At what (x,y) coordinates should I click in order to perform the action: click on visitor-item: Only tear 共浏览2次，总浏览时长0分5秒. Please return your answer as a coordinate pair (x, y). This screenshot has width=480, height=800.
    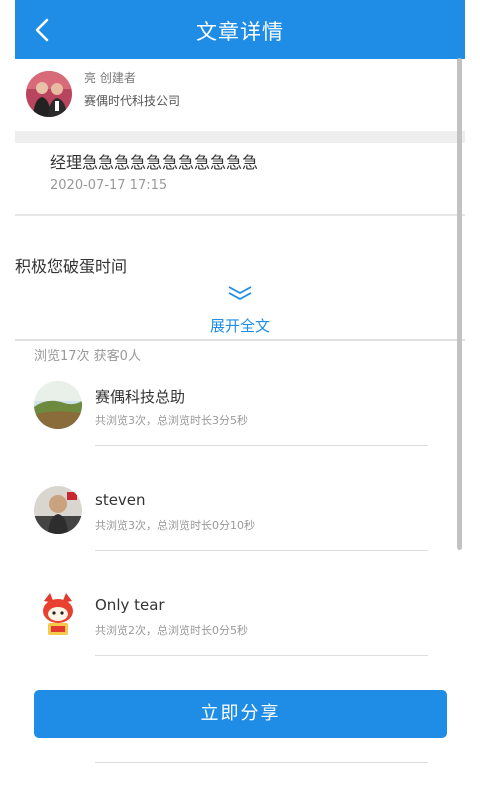
    Looking at the image, I should click on (240, 638).